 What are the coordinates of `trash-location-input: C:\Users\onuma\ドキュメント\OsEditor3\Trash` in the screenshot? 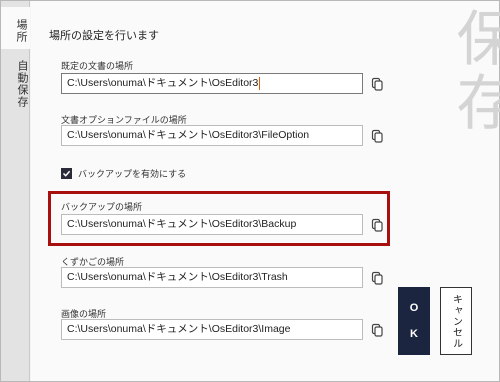 It's located at (212, 277).